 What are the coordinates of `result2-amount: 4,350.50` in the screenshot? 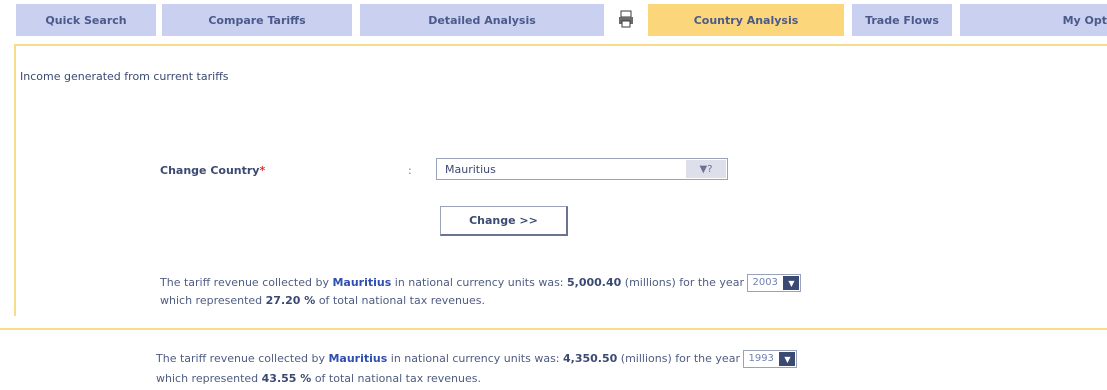 It's located at (590, 358).